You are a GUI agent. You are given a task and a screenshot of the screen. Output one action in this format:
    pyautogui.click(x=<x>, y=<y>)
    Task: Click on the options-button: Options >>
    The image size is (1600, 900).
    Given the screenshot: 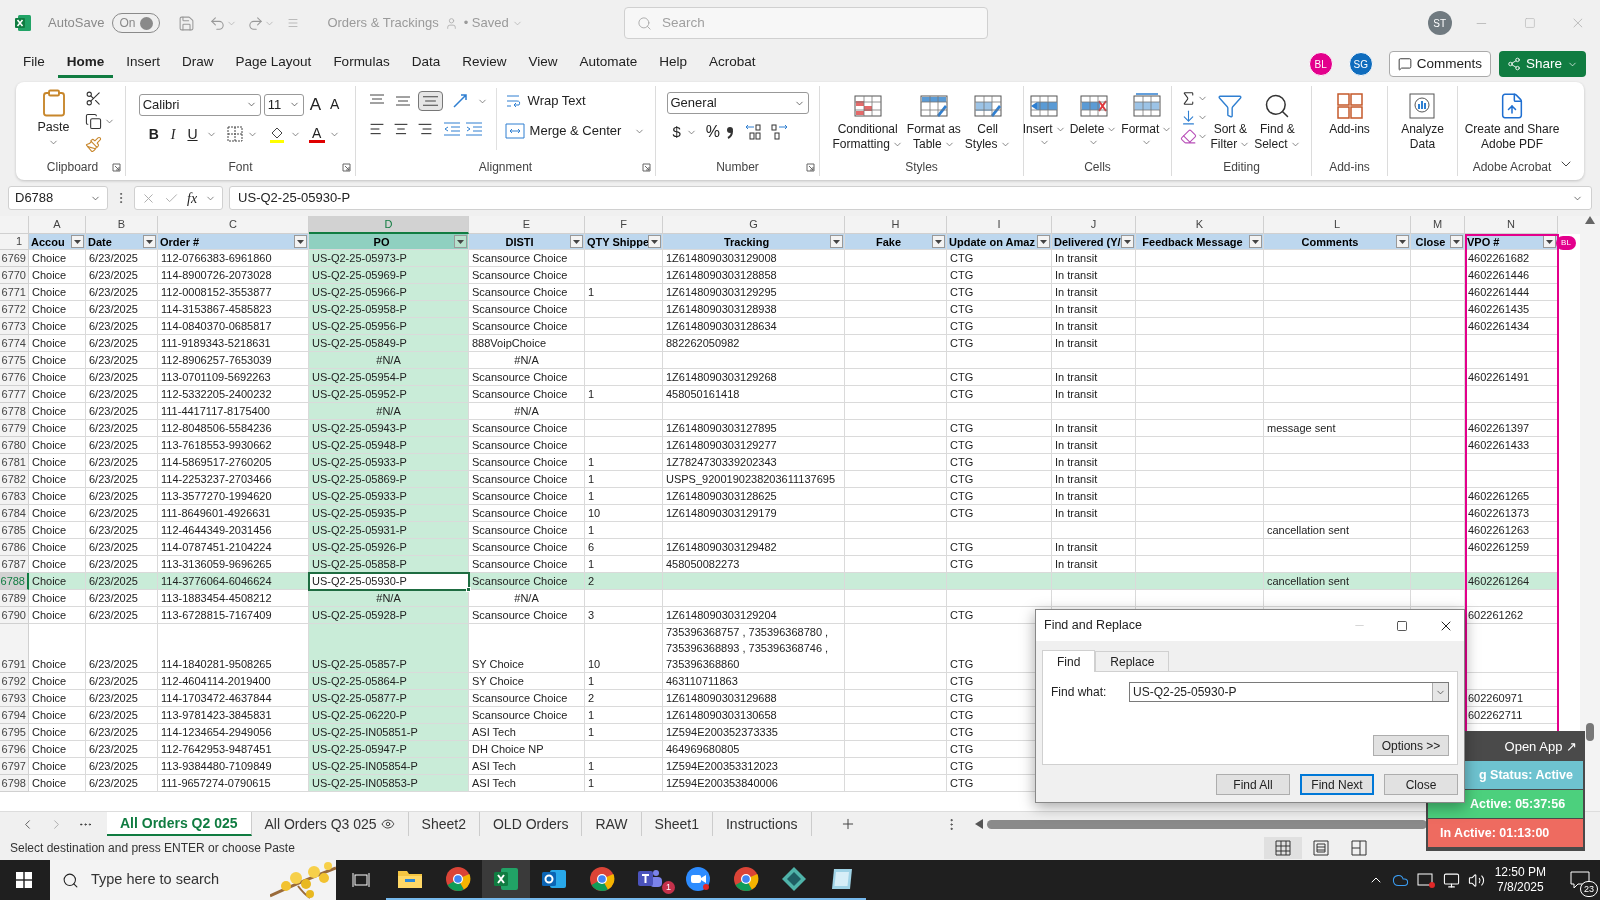 What is the action you would take?
    pyautogui.click(x=1411, y=745)
    